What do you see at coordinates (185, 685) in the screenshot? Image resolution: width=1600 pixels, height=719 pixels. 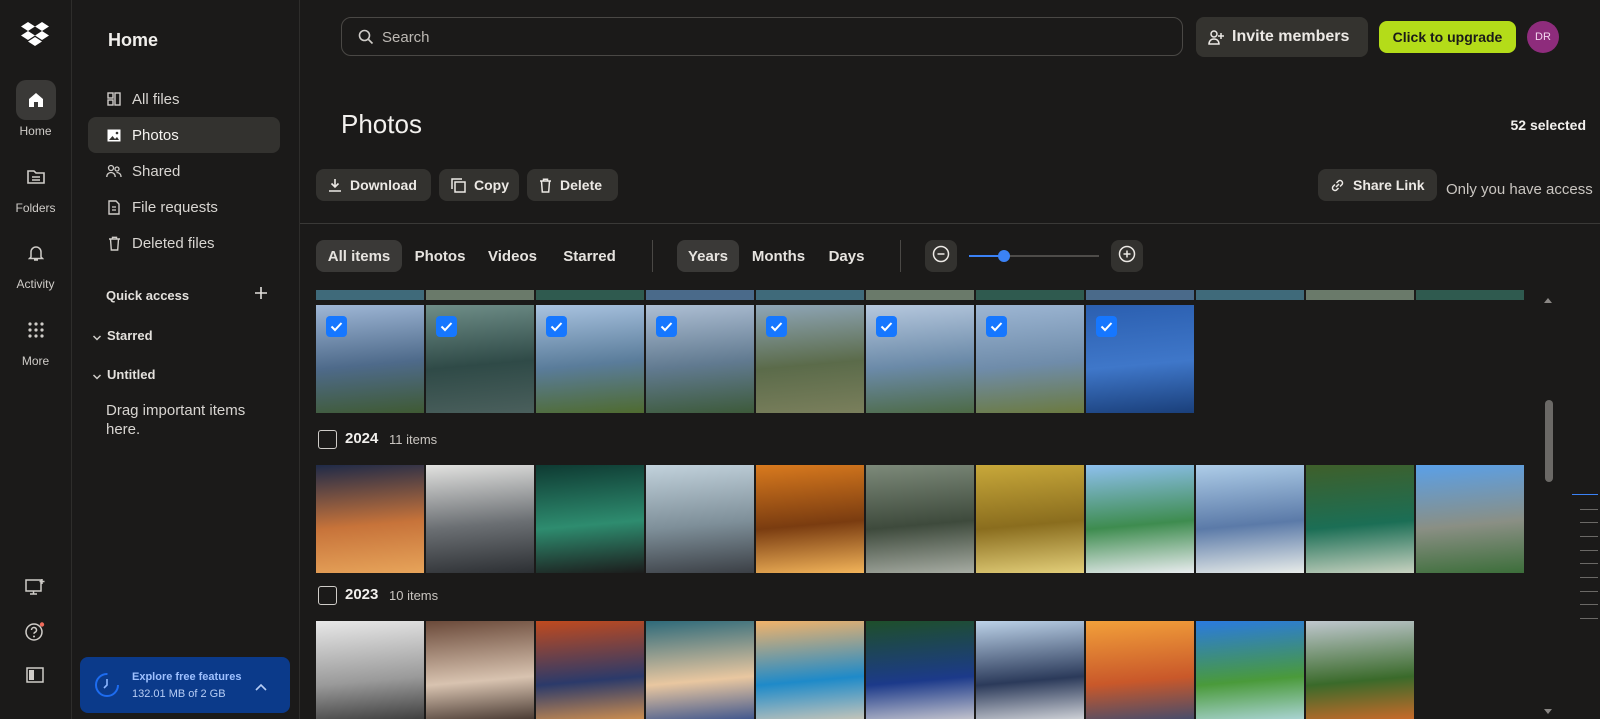 I see `explore-features-card: Explore free features 132.01 MB of 2 GB` at bounding box center [185, 685].